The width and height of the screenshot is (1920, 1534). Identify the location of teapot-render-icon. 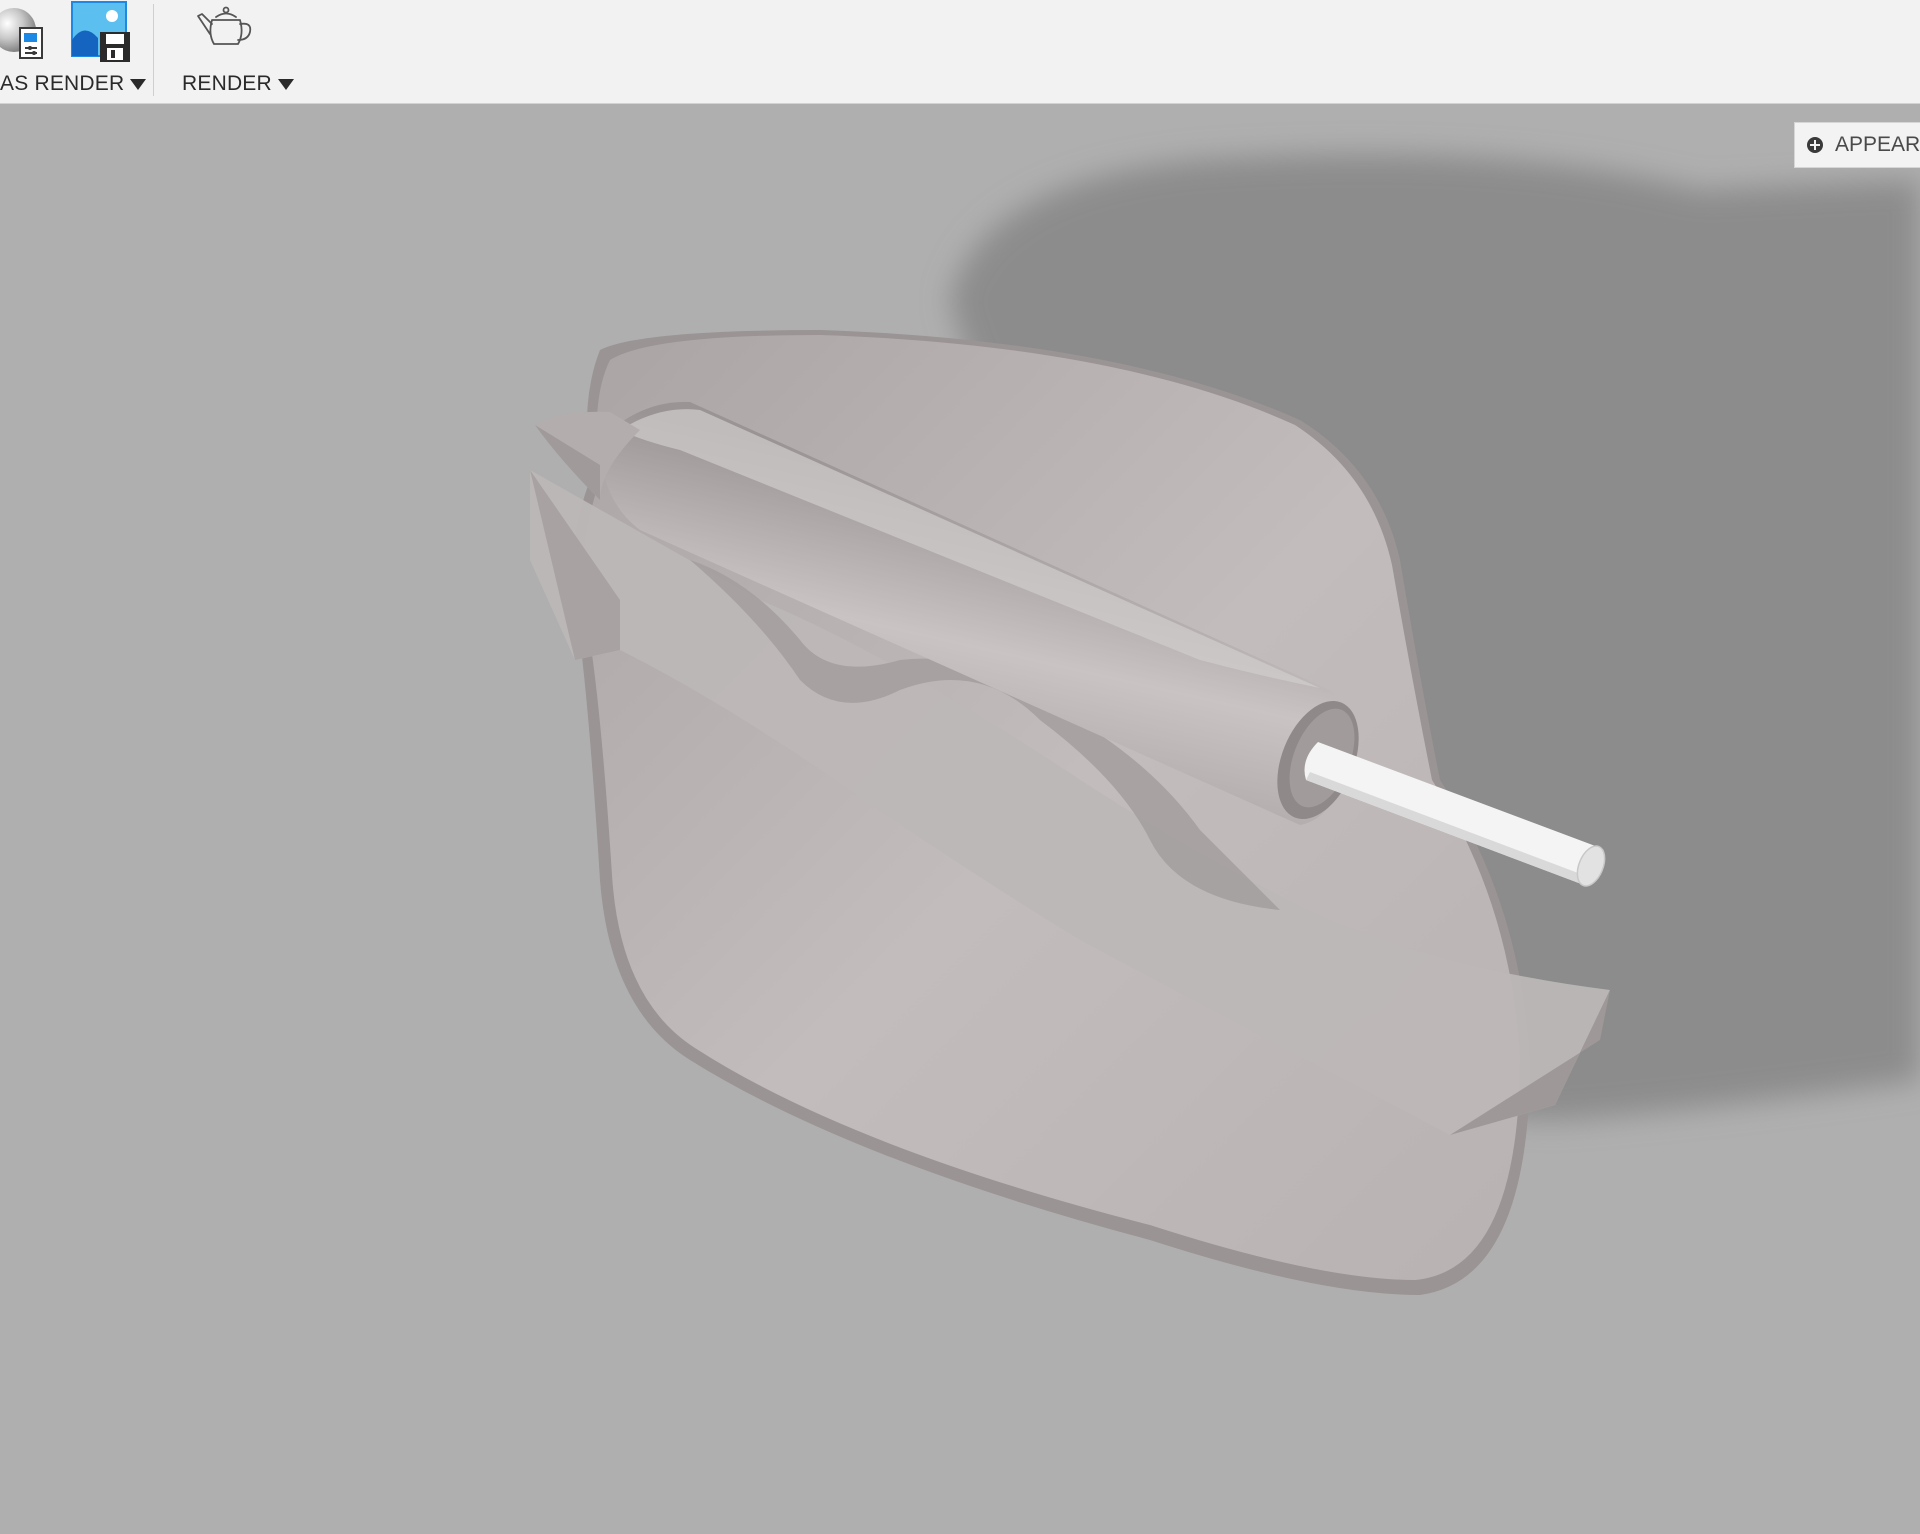
(232, 33).